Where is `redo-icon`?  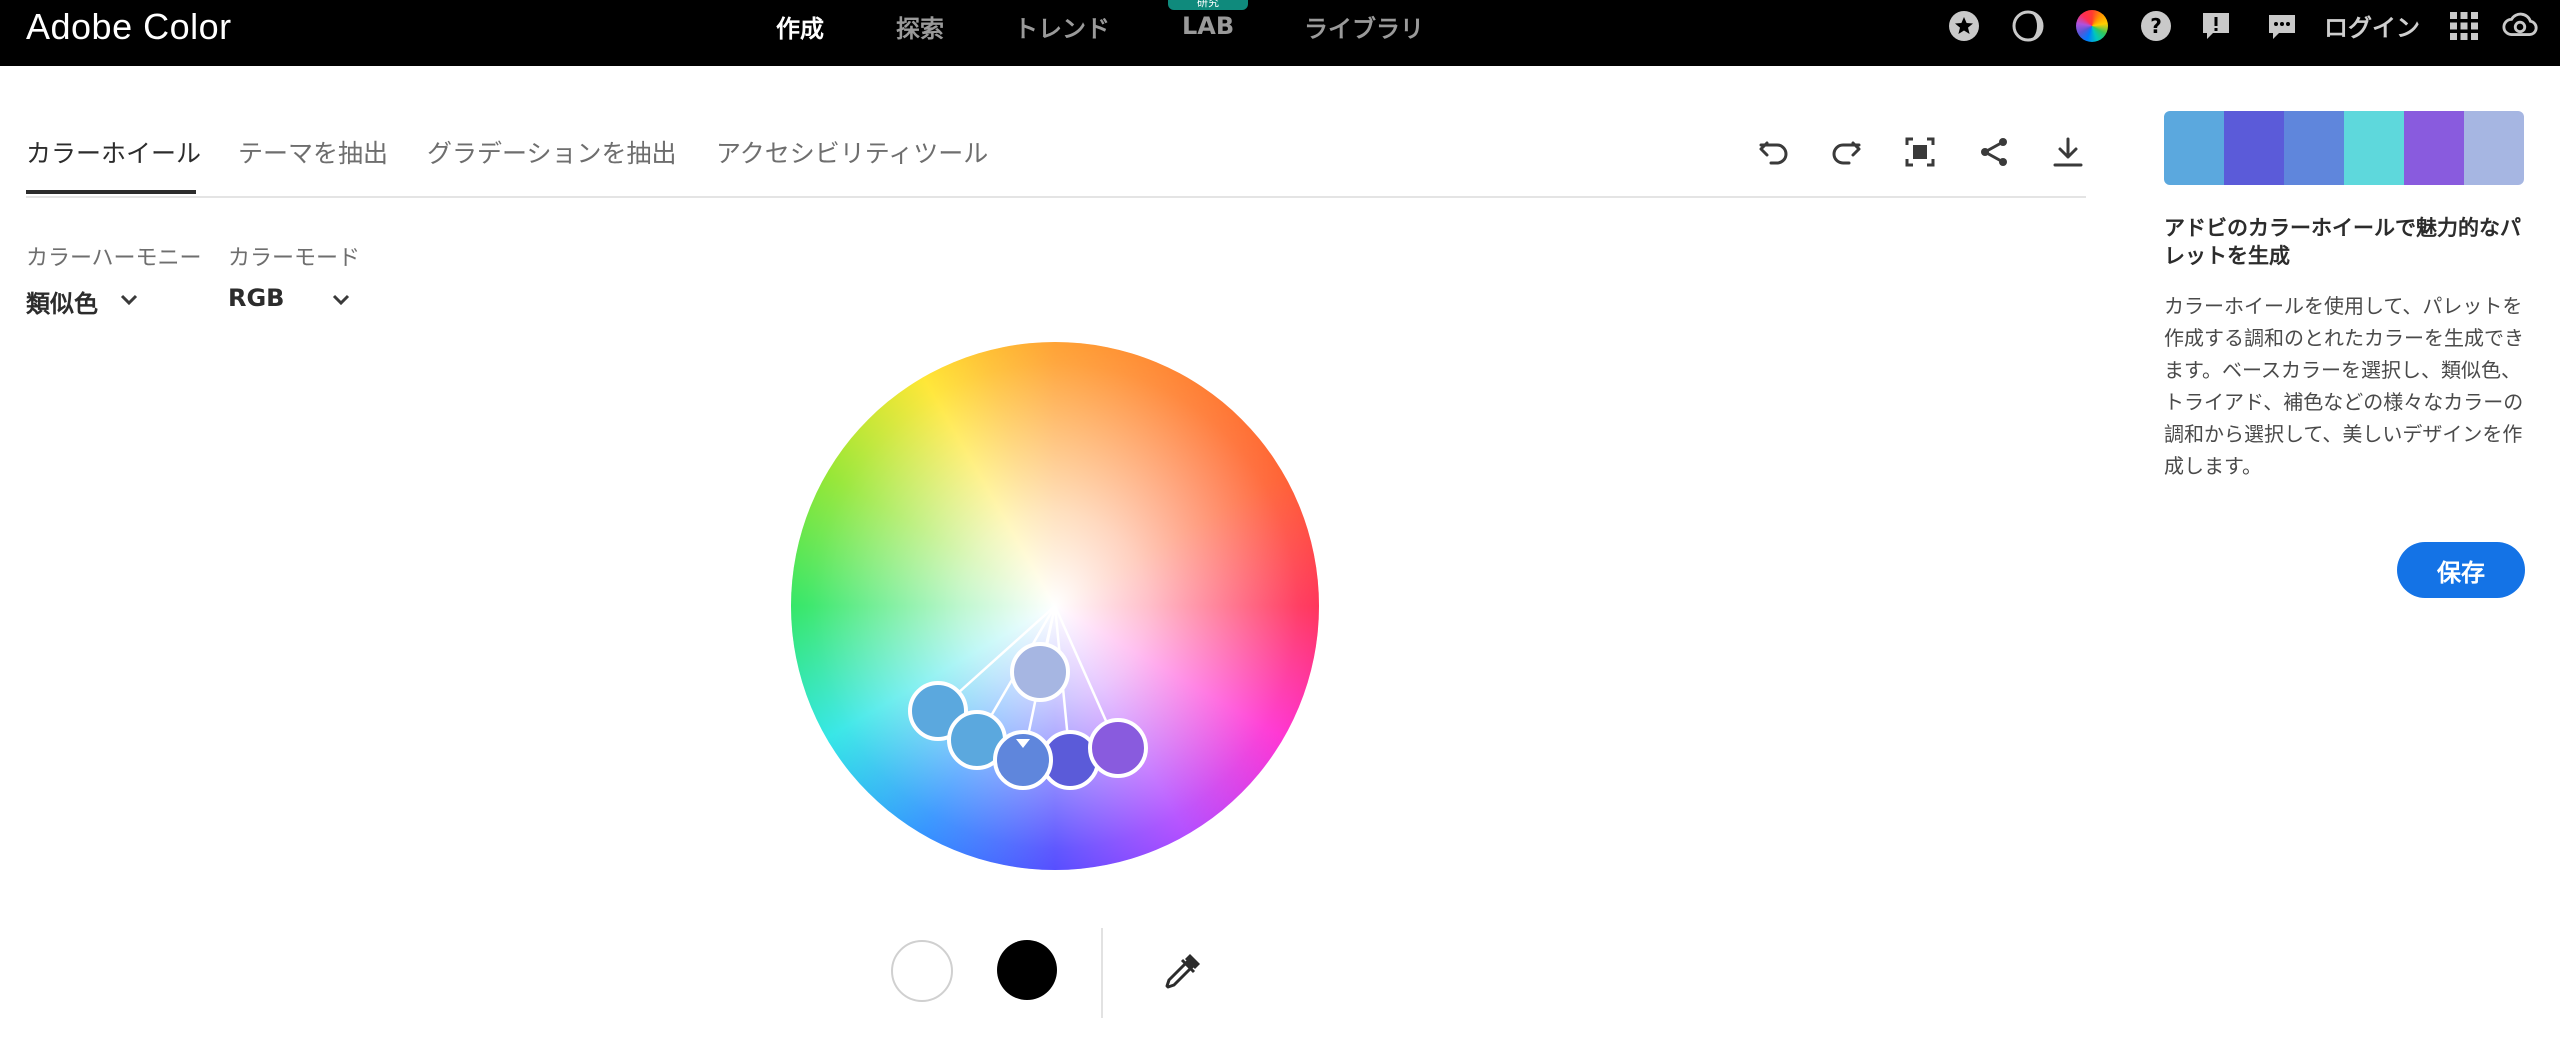
redo-icon is located at coordinates (1846, 152).